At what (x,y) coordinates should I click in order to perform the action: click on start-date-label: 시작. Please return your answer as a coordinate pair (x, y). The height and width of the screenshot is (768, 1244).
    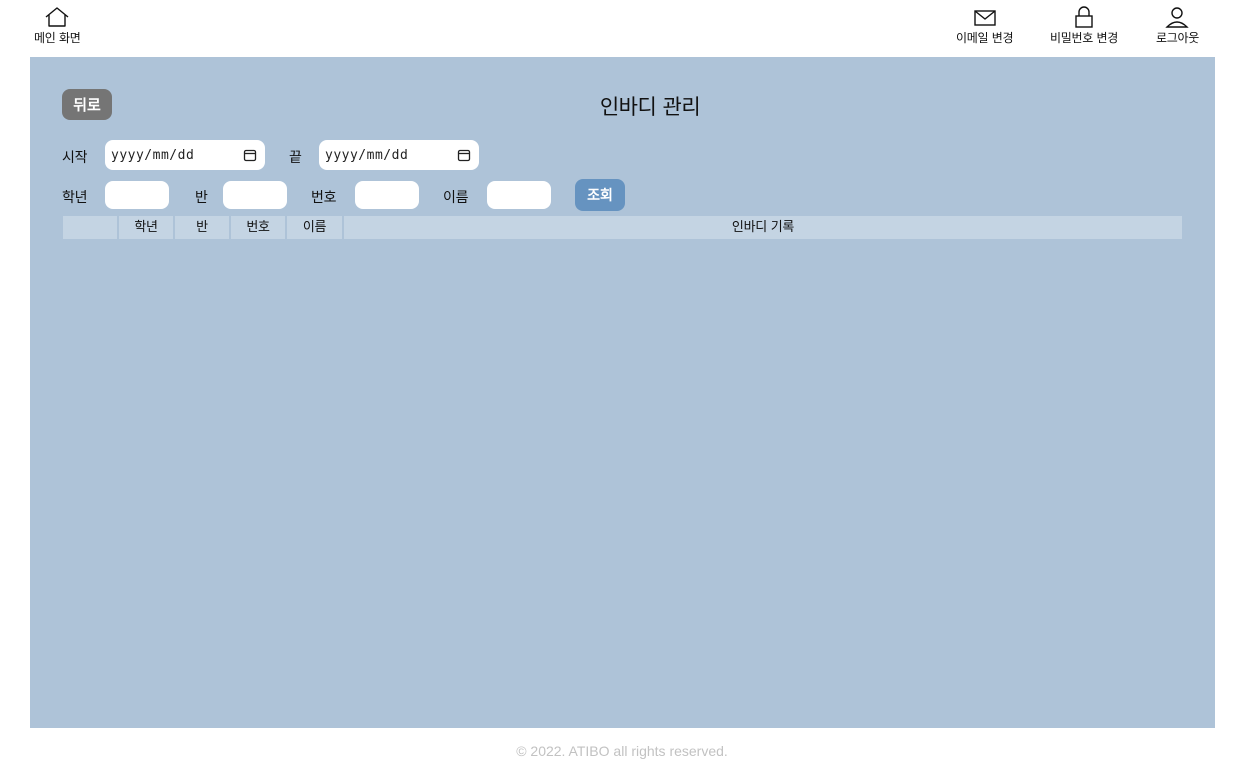
    Looking at the image, I should click on (75, 158).